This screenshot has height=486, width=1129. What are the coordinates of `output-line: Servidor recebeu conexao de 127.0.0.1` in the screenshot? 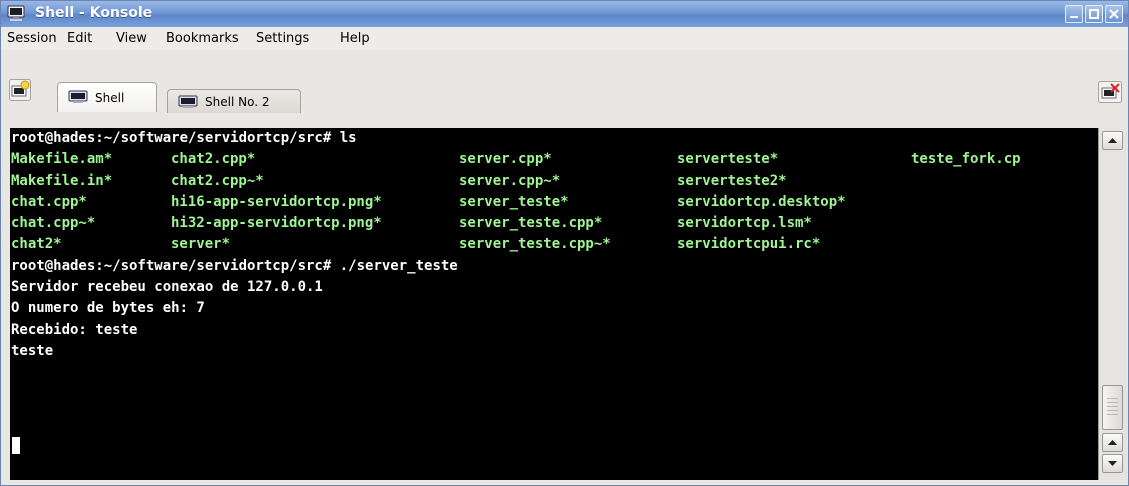 It's located at (167, 287).